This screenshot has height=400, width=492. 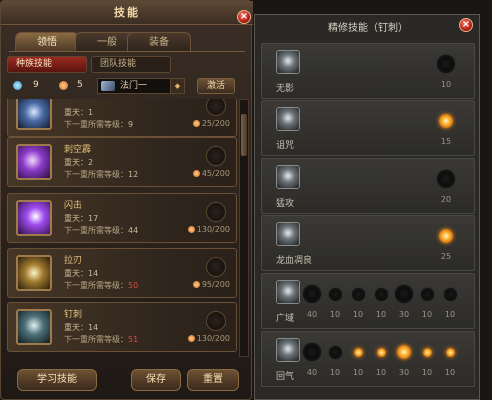 What do you see at coordinates (177, 86) in the screenshot?
I see `dropdown-arrow-icon: ◆` at bounding box center [177, 86].